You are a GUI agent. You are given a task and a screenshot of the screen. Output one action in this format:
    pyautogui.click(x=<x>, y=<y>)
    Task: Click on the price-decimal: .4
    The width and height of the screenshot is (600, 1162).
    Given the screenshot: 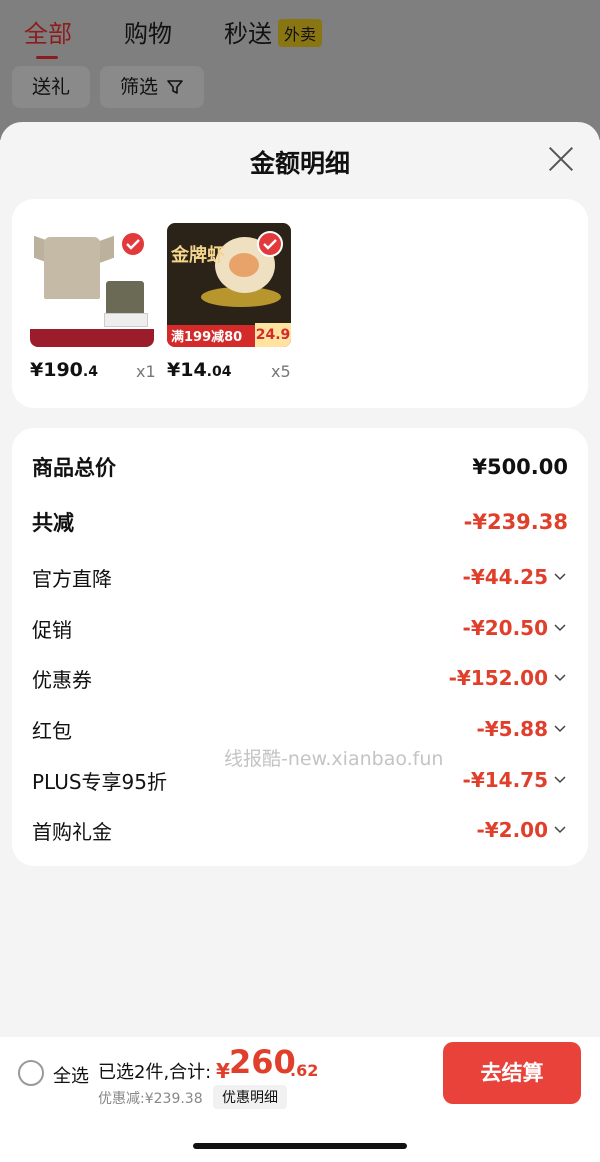 What is the action you would take?
    pyautogui.click(x=90, y=372)
    